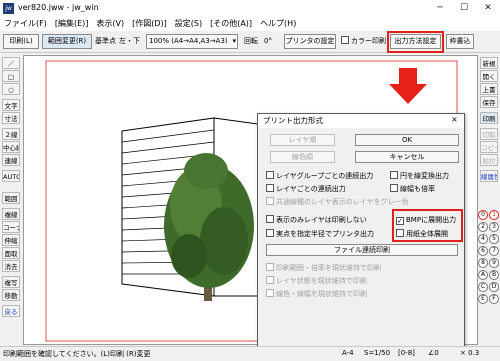  Describe the element at coordinates (494, 263) in the screenshot. I see `layer-button-9: 9` at that location.